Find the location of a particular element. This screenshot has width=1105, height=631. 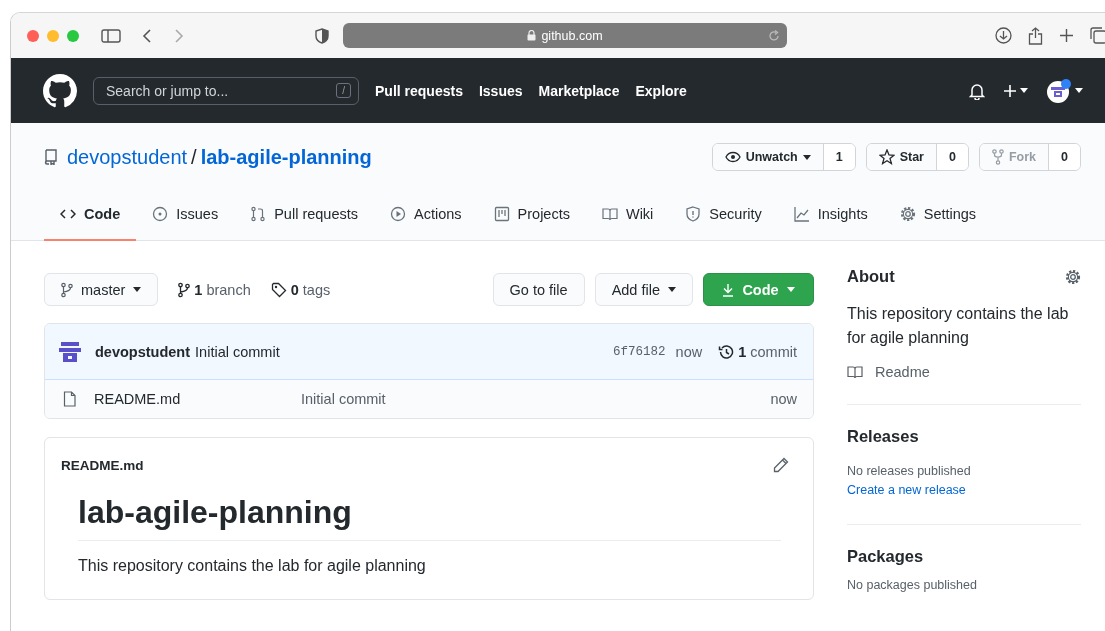

repo-tab: Issues is located at coordinates (185, 215).